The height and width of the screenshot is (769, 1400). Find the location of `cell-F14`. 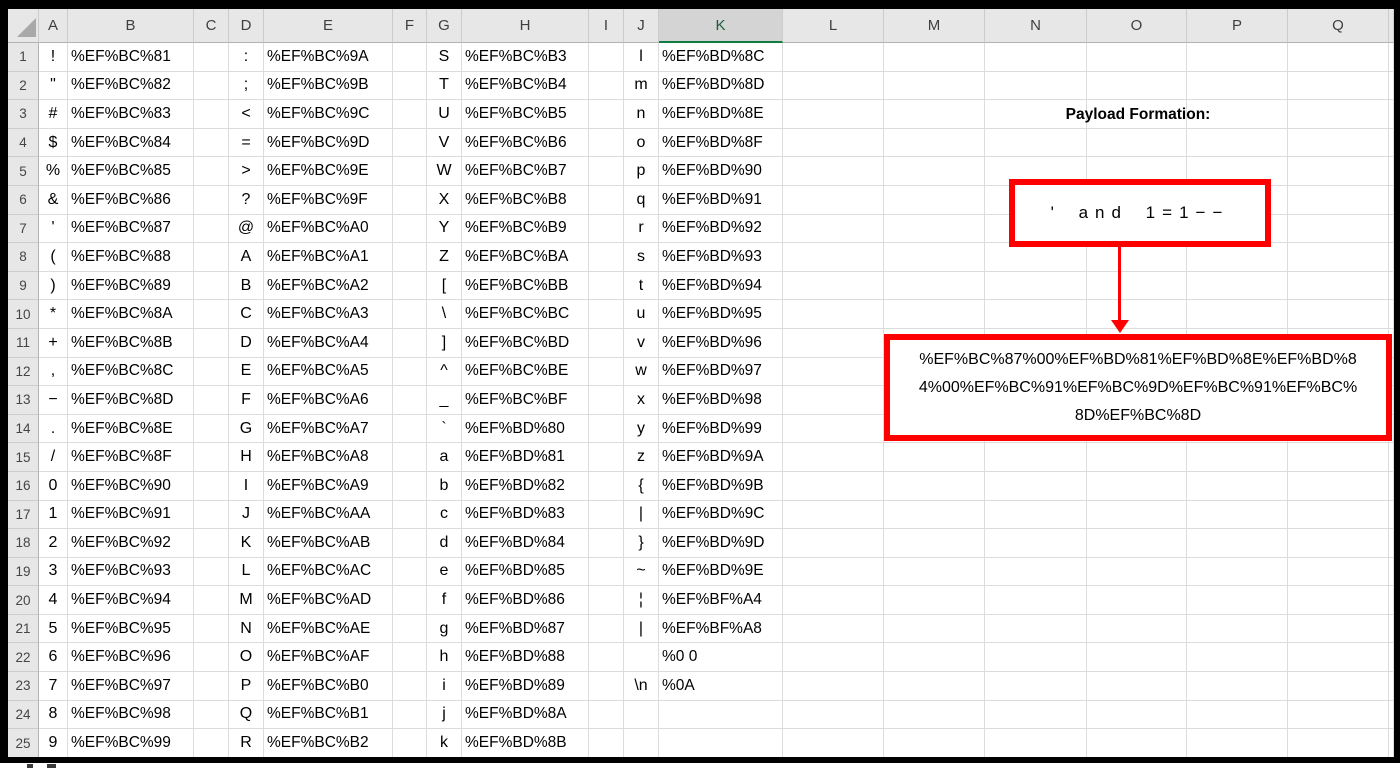

cell-F14 is located at coordinates (410, 429).